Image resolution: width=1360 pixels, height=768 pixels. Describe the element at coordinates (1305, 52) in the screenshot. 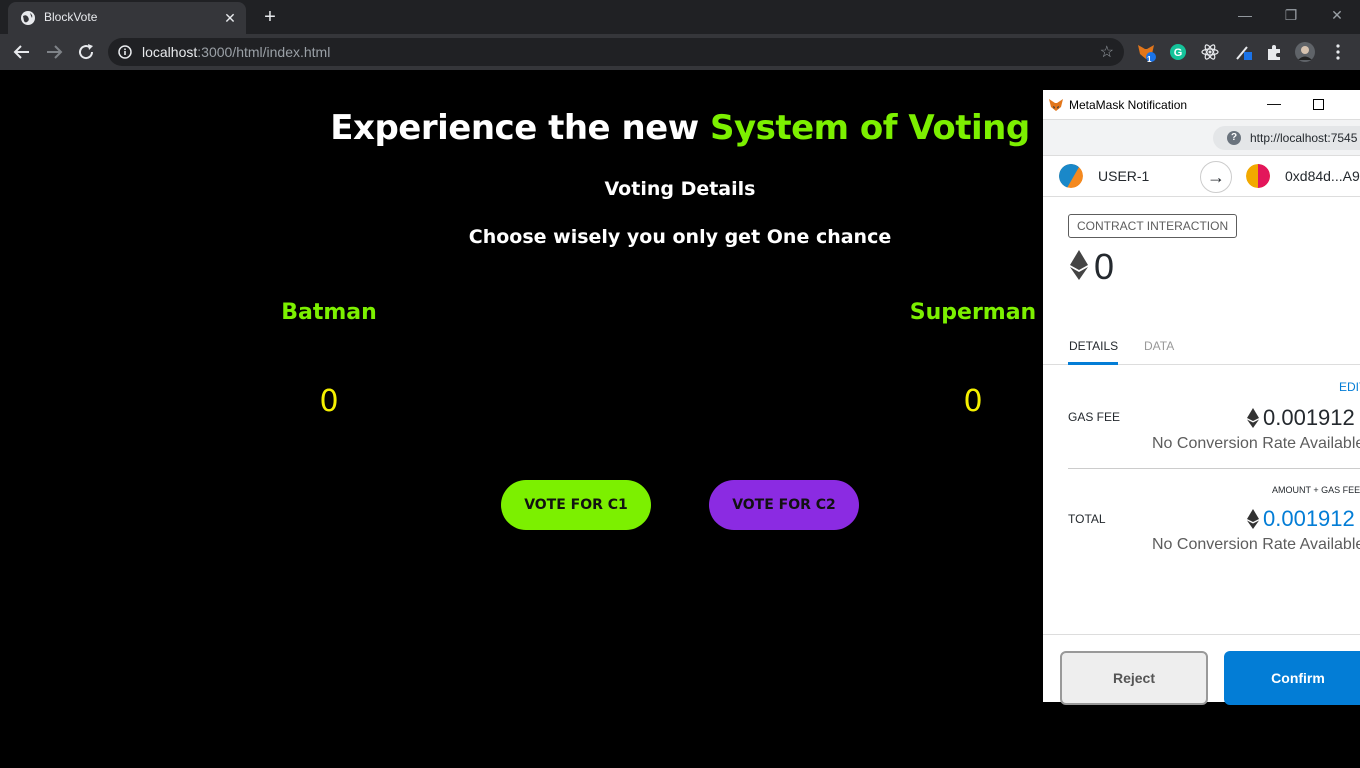

I see `profile-avatar` at that location.